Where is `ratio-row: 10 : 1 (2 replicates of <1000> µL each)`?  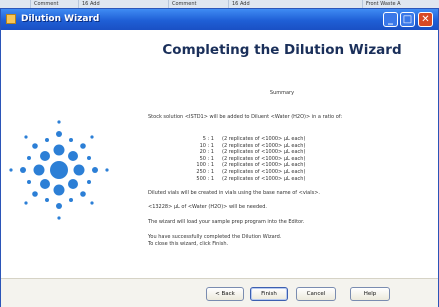 ratio-row: 10 : 1 (2 replicates of <1000> µL each) is located at coordinates (247, 146).